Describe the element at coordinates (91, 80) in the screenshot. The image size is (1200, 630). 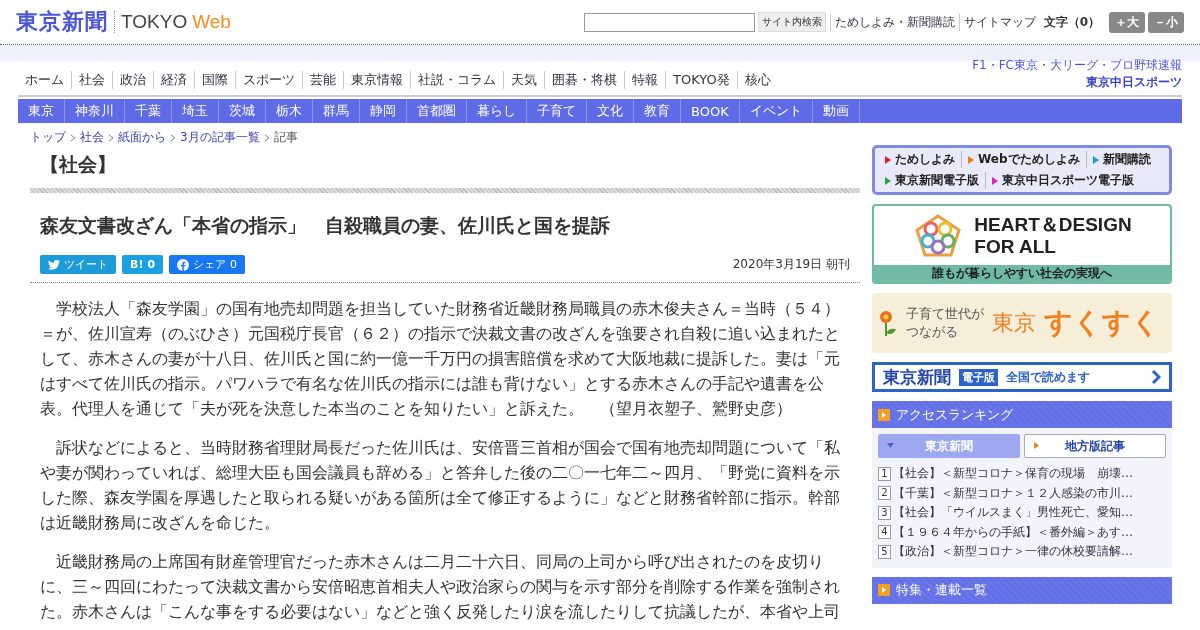
I see `nav-link: 社会` at that location.